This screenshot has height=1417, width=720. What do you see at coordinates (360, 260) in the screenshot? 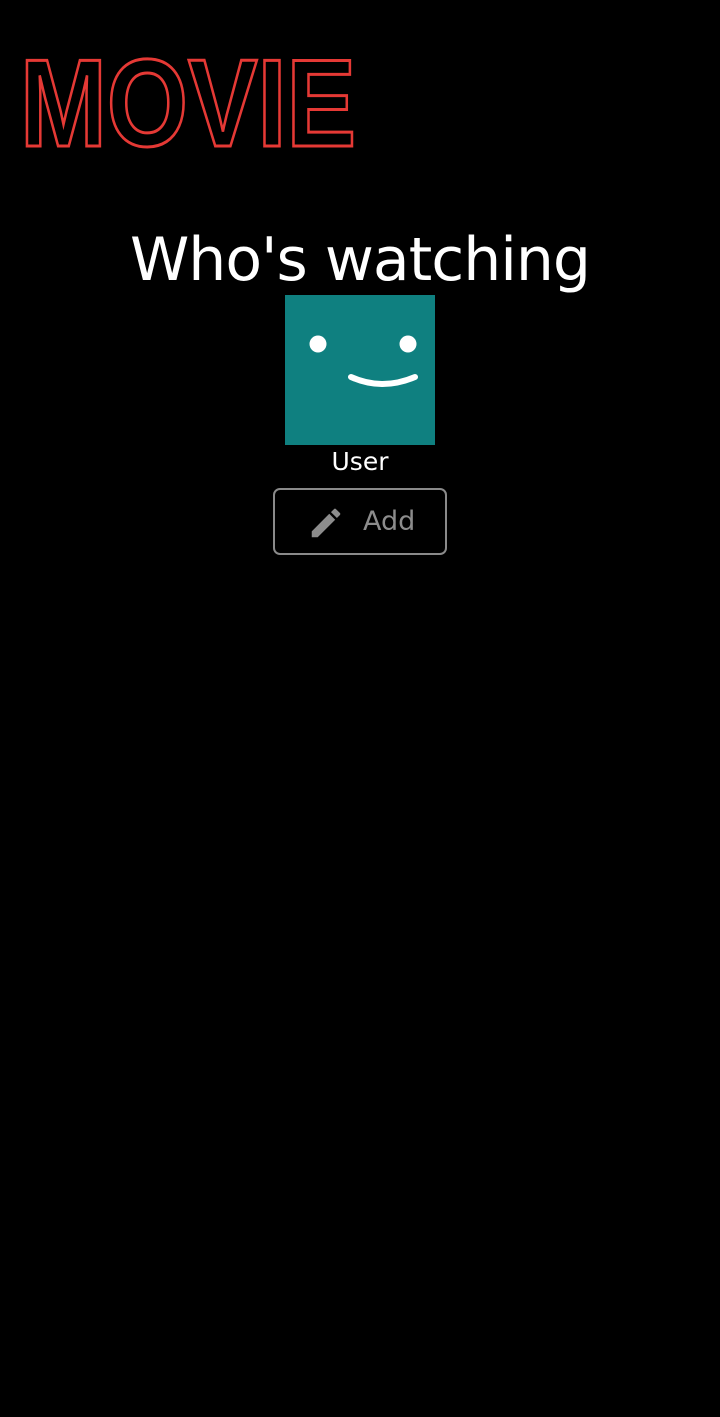
I see `page-title: Who's watching` at bounding box center [360, 260].